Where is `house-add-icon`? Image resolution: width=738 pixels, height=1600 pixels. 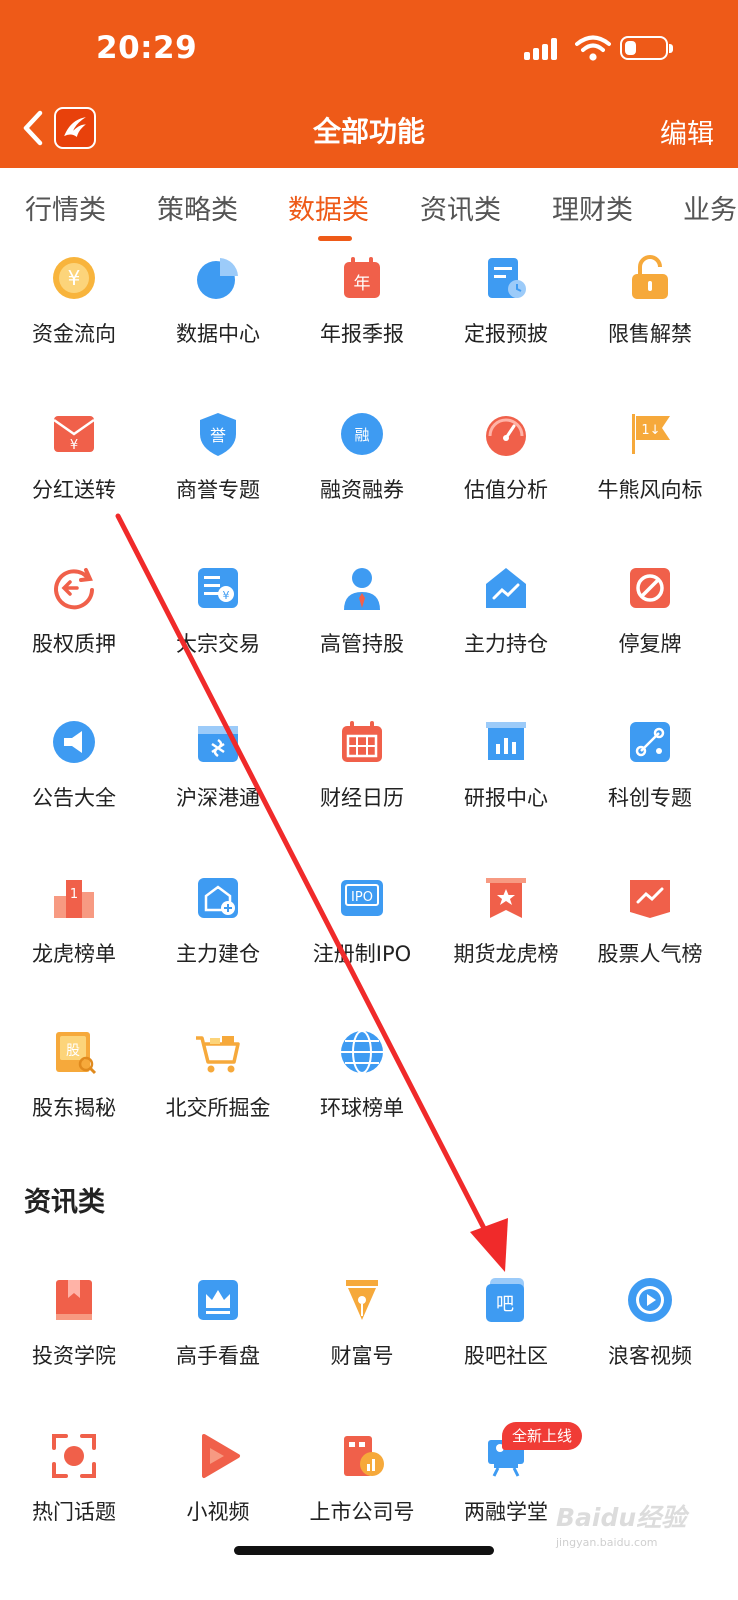 house-add-icon is located at coordinates (218, 898).